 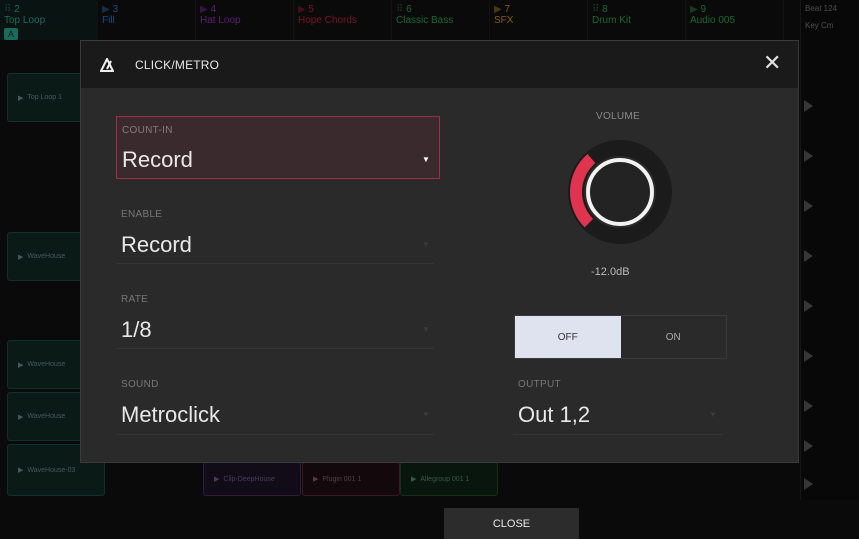 What do you see at coordinates (539, 384) in the screenshot?
I see `output-label: OUTPUT` at bounding box center [539, 384].